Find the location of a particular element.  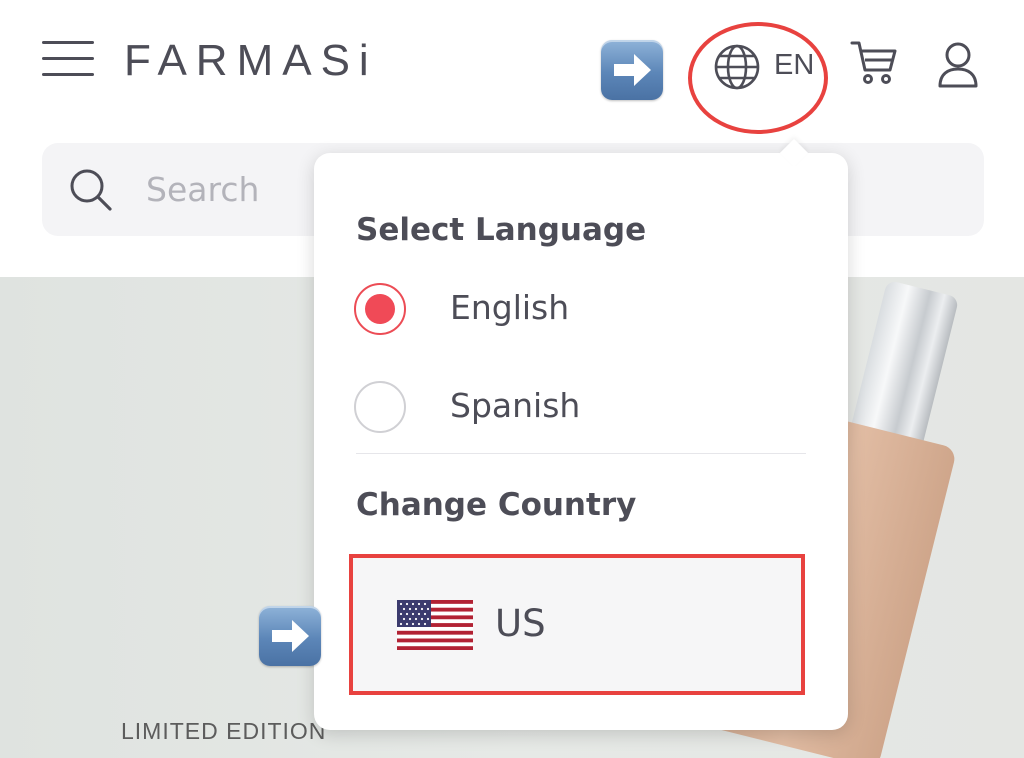

language-option-label: English is located at coordinates (510, 307).